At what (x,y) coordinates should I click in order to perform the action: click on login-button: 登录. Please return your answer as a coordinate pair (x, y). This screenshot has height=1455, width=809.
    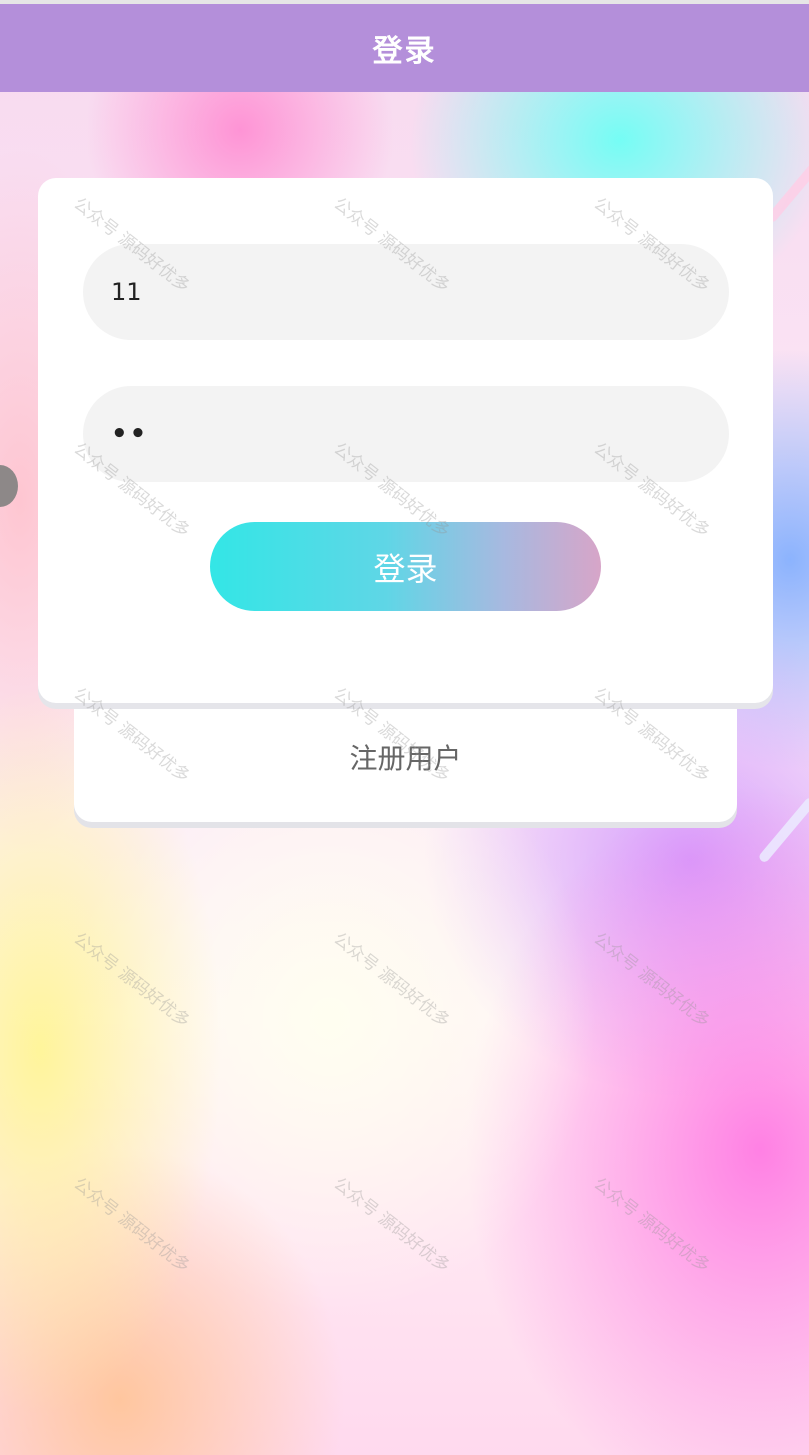
    Looking at the image, I should click on (405, 566).